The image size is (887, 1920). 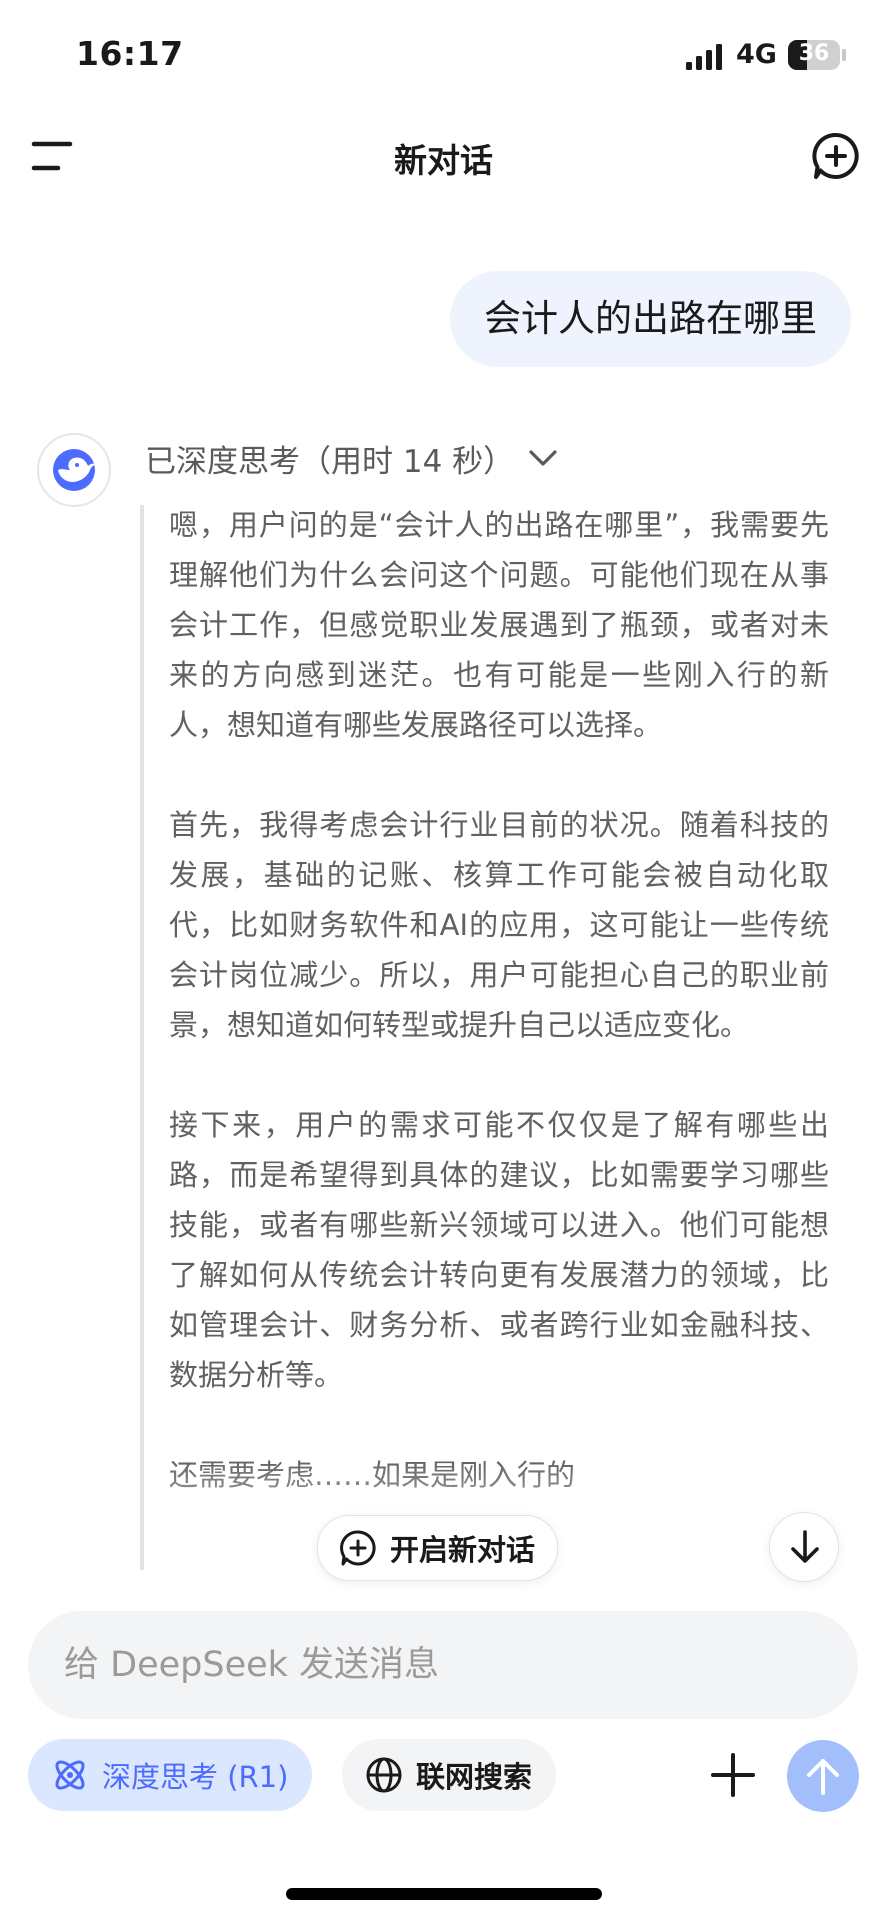 What do you see at coordinates (756, 54) in the screenshot?
I see `network-type: 4G` at bounding box center [756, 54].